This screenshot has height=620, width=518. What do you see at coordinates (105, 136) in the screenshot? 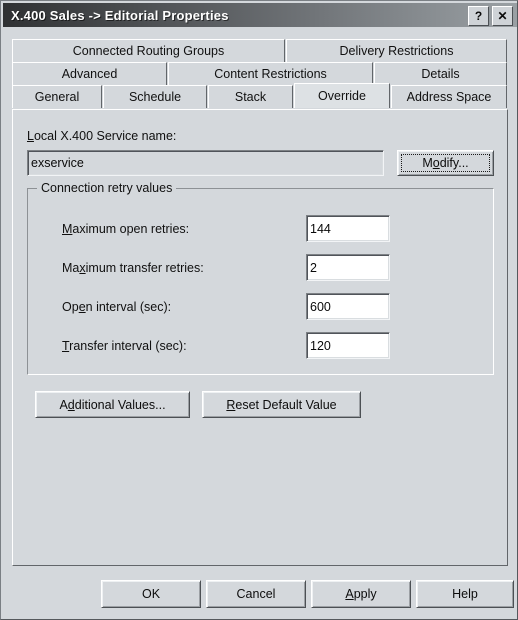
I see `service-name-label-text: ocal X.400 Service name:` at bounding box center [105, 136].